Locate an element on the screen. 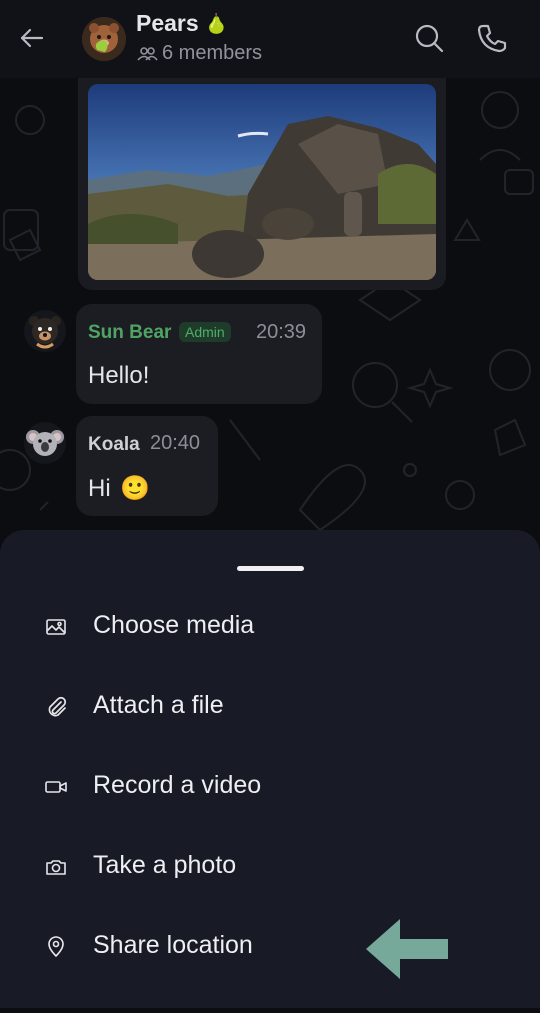  chat-title: Pears 🍐 is located at coordinates (182, 23).